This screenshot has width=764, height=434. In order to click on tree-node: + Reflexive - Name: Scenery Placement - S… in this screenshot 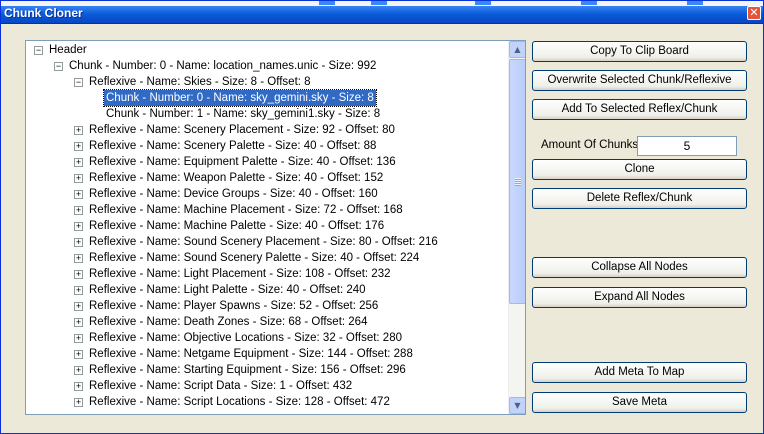, I will do `click(267, 130)`.